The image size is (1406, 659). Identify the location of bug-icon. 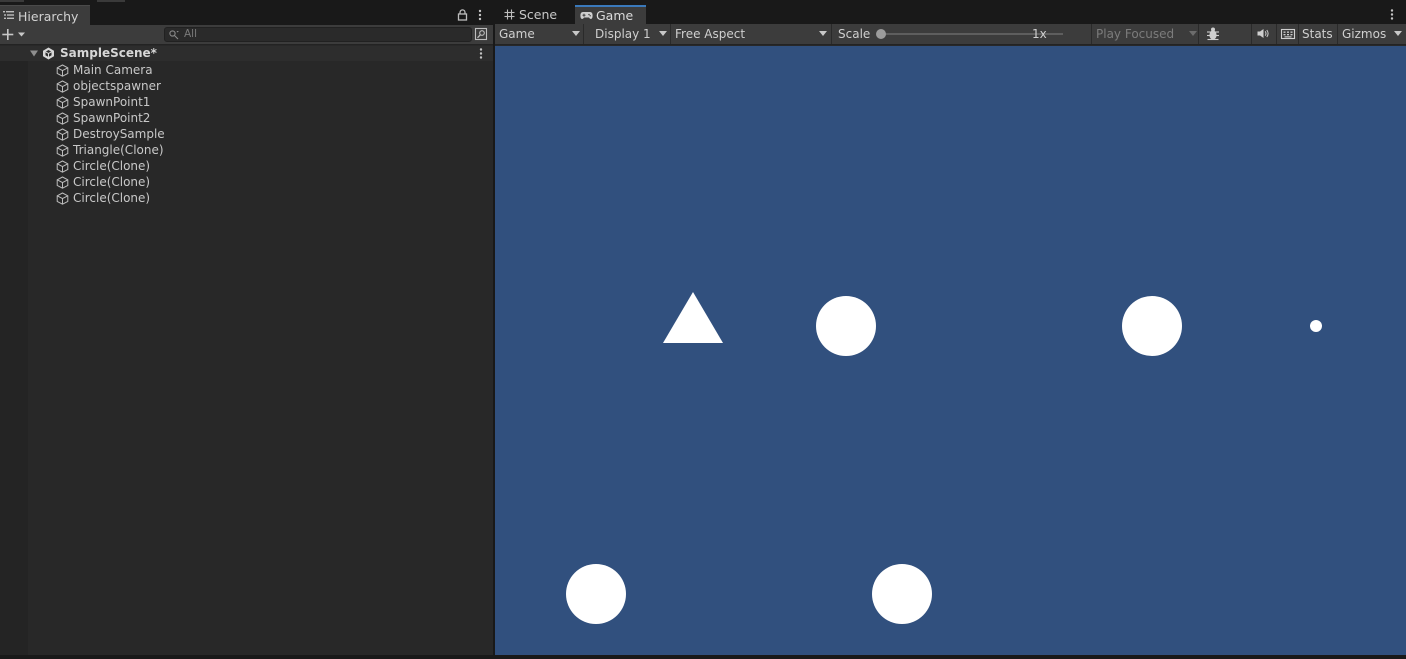
(1213, 34).